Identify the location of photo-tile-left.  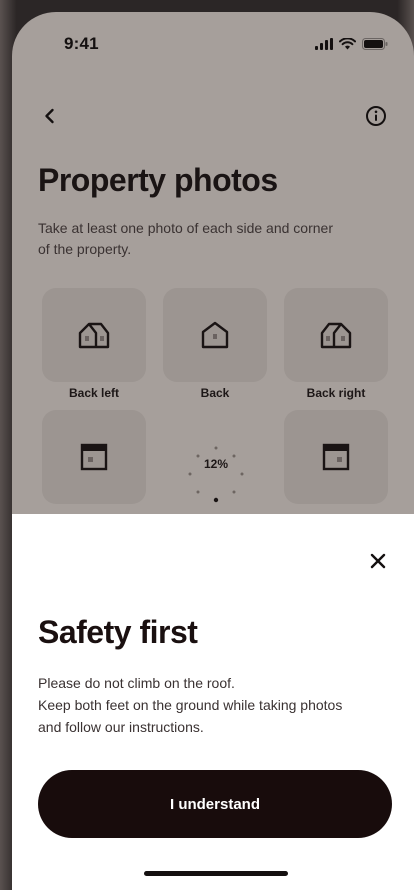
(94, 457).